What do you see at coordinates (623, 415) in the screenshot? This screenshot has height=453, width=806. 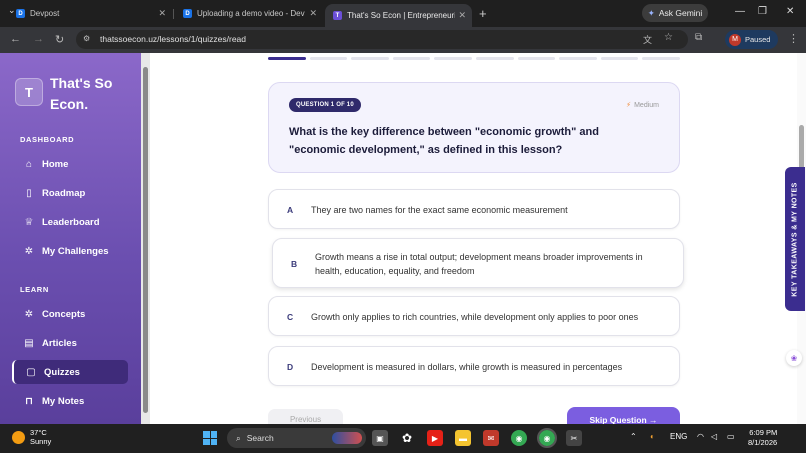 I see `skip-question-button: Skip Question →` at bounding box center [623, 415].